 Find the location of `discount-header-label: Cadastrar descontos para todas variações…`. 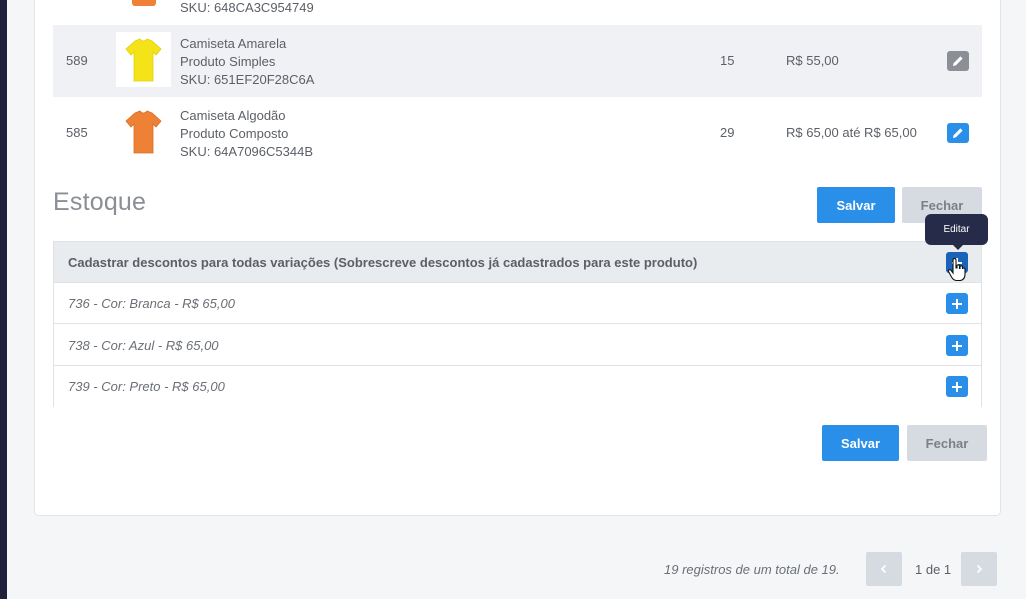

discount-header-label: Cadastrar descontos para todas variações… is located at coordinates (383, 262).